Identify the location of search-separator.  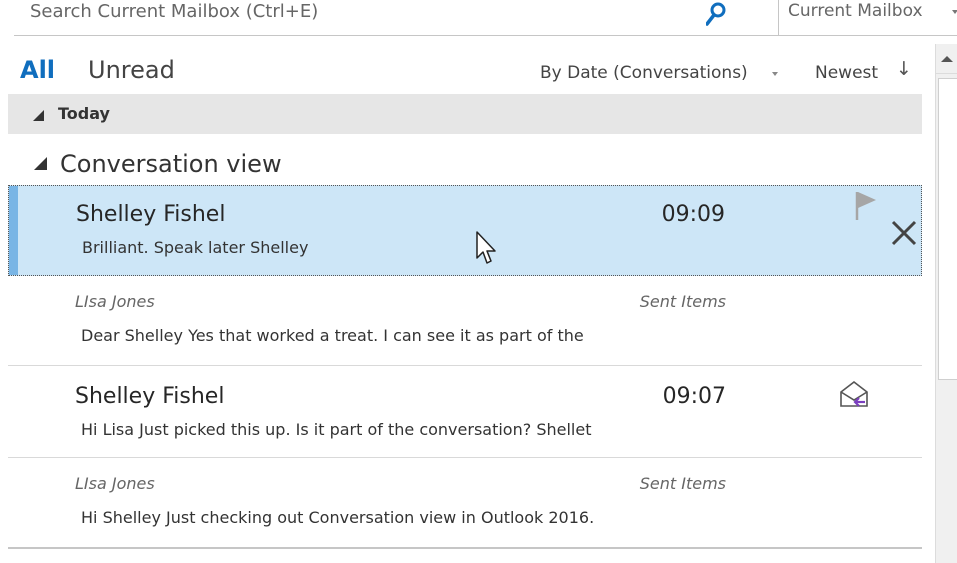
(778, 18).